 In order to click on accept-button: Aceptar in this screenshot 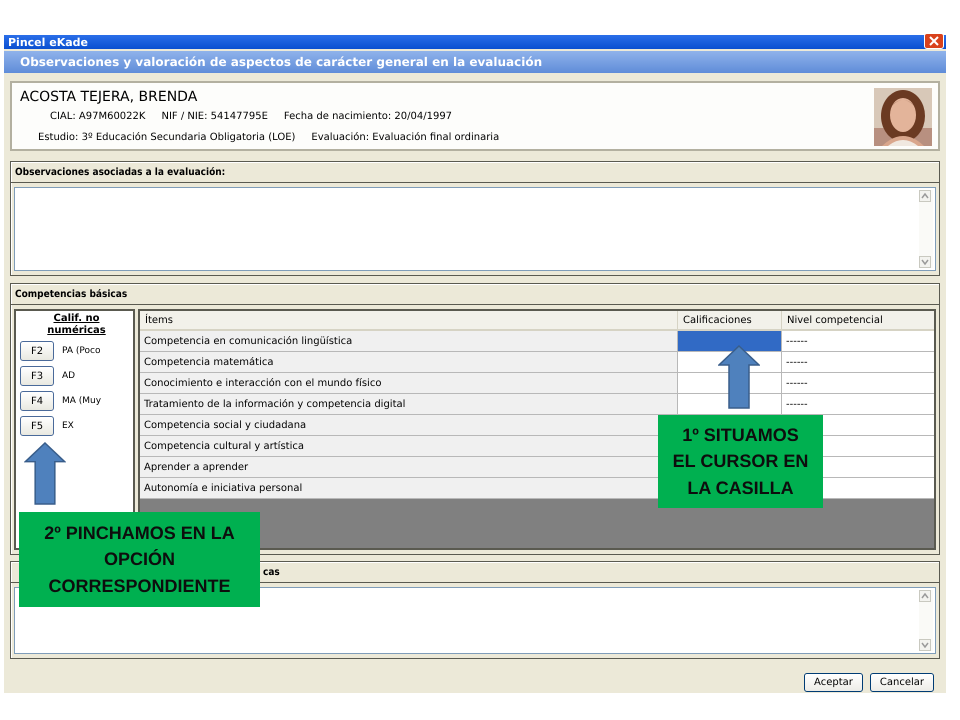, I will do `click(833, 682)`.